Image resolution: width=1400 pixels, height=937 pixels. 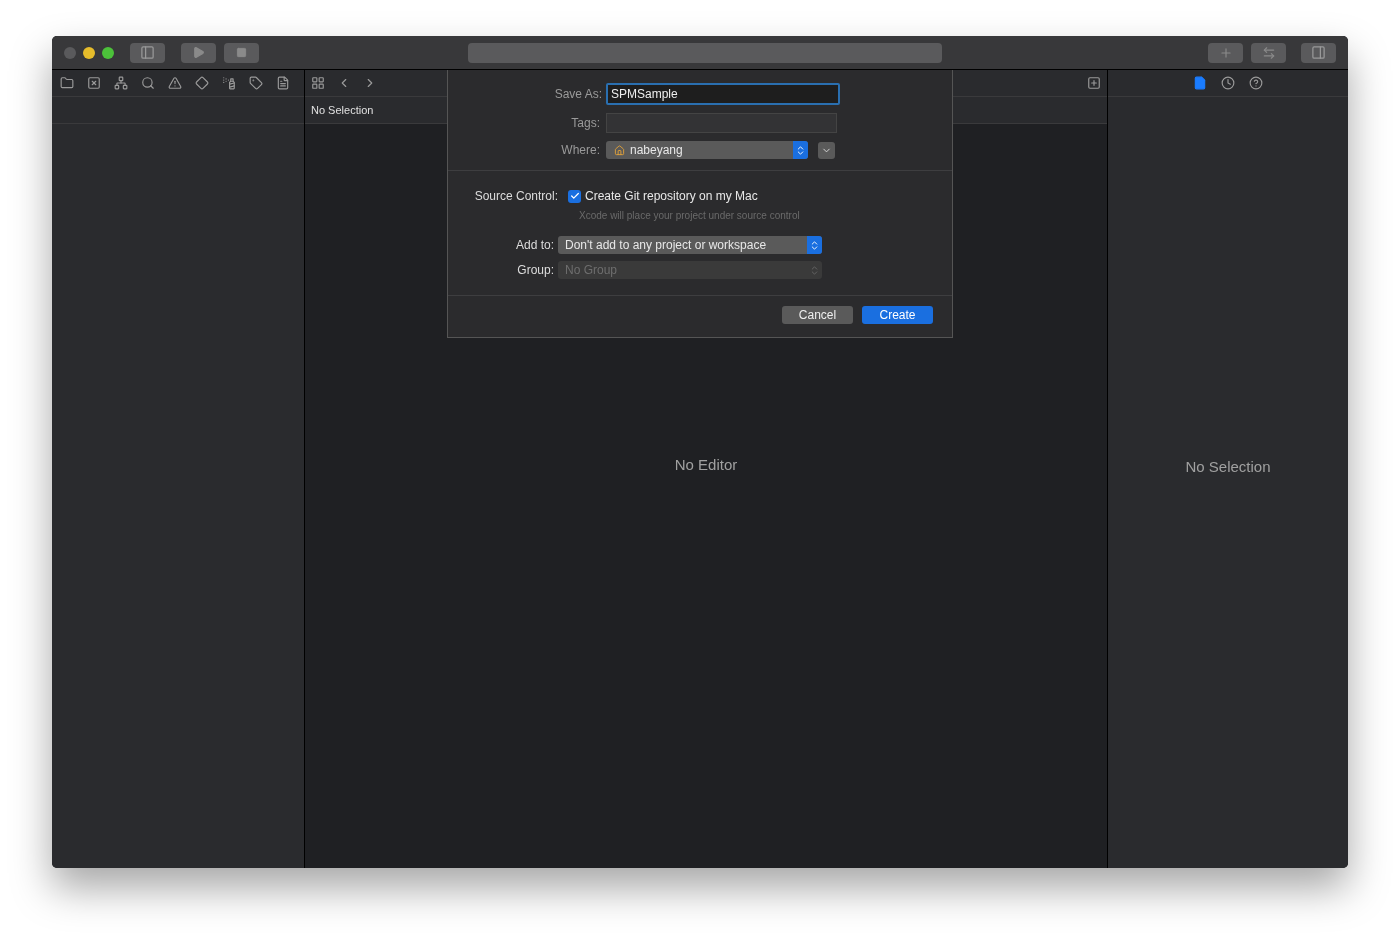 I want to click on stop-button, so click(x=241, y=52).